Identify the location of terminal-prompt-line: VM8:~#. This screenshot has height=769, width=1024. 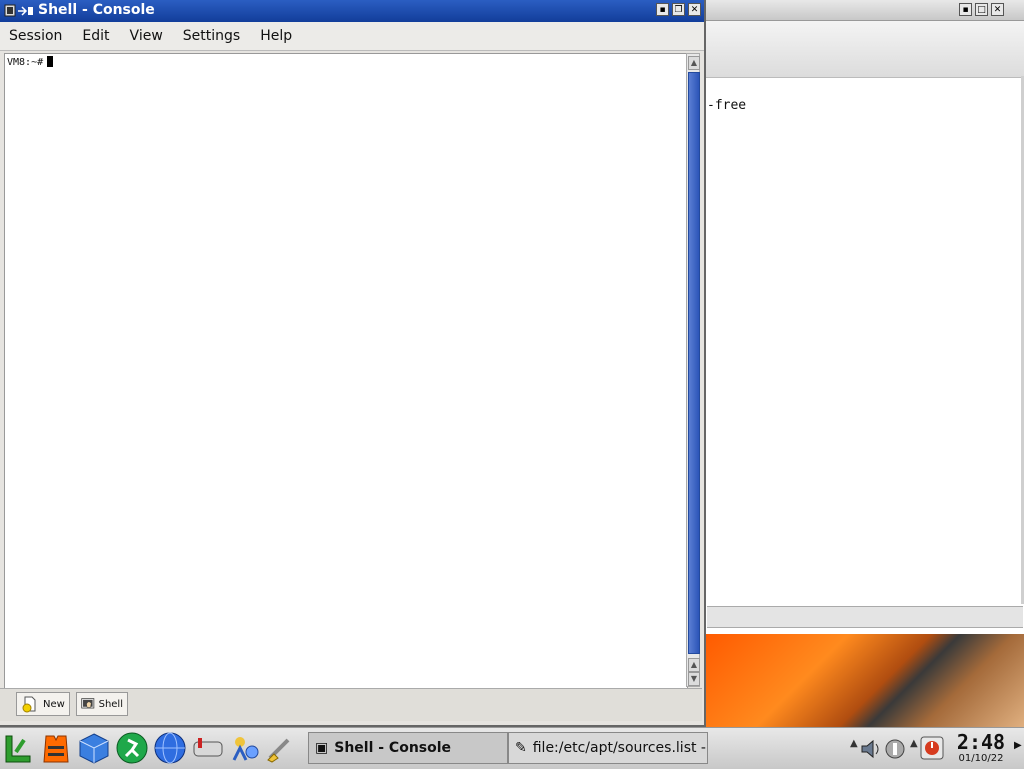
(30, 62).